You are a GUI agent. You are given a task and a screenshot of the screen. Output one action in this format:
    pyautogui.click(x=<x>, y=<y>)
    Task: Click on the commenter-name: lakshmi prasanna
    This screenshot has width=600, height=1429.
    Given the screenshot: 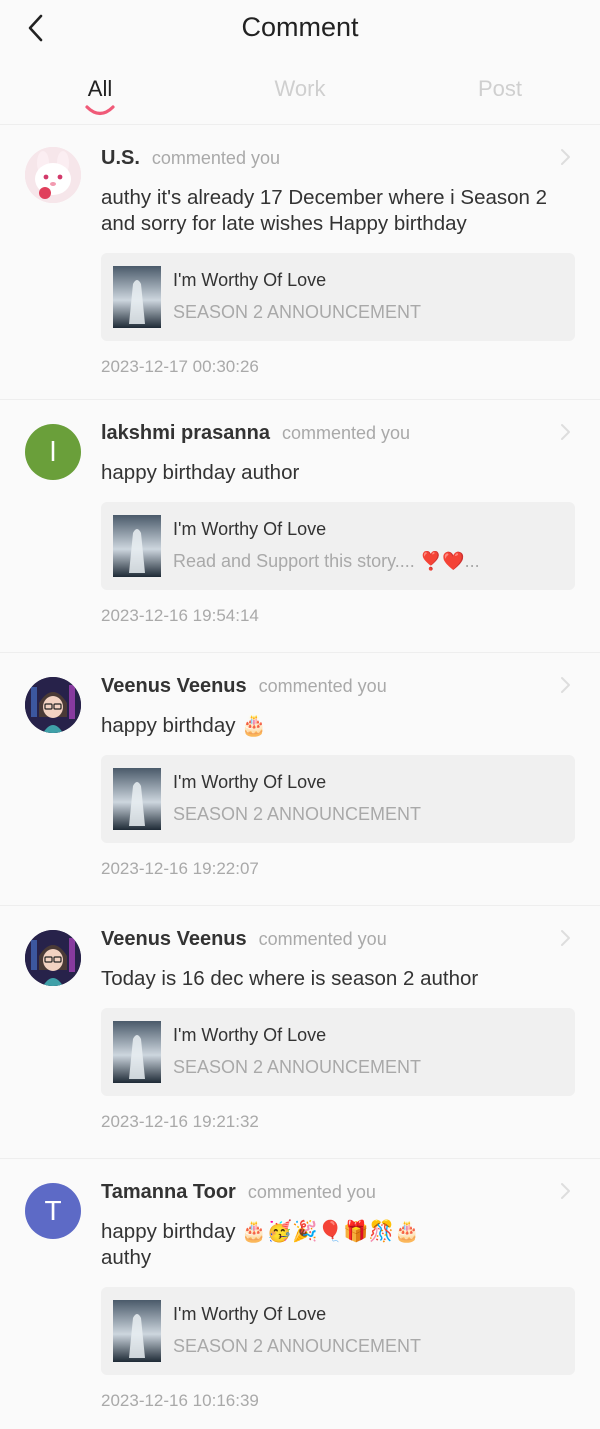 What is the action you would take?
    pyautogui.click(x=185, y=433)
    